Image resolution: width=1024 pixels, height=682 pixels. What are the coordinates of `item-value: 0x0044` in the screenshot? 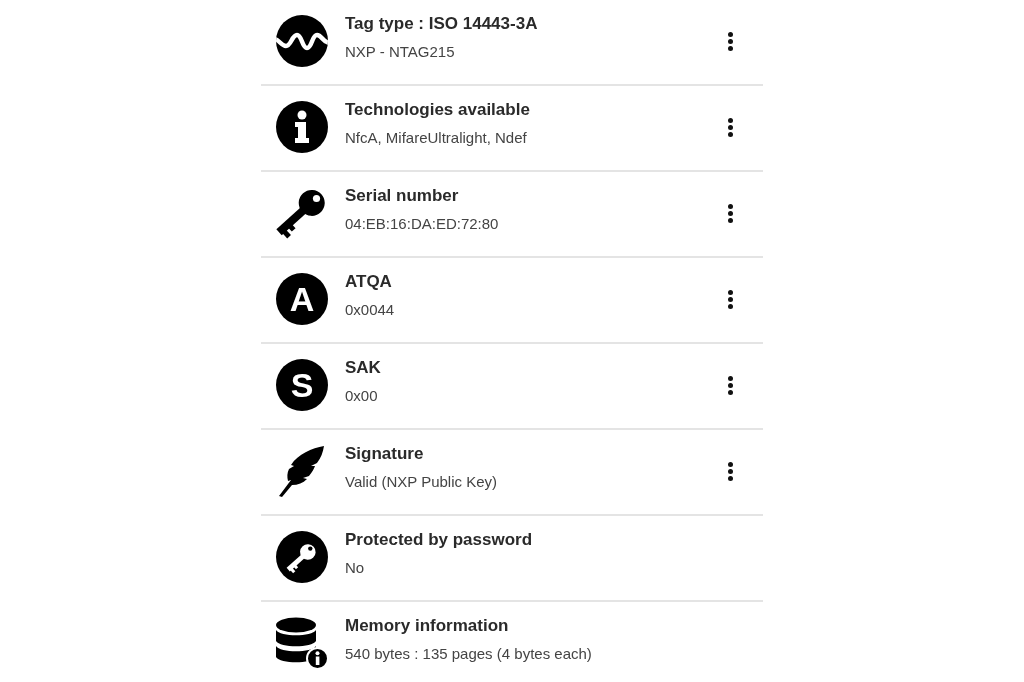 It's located at (370, 310).